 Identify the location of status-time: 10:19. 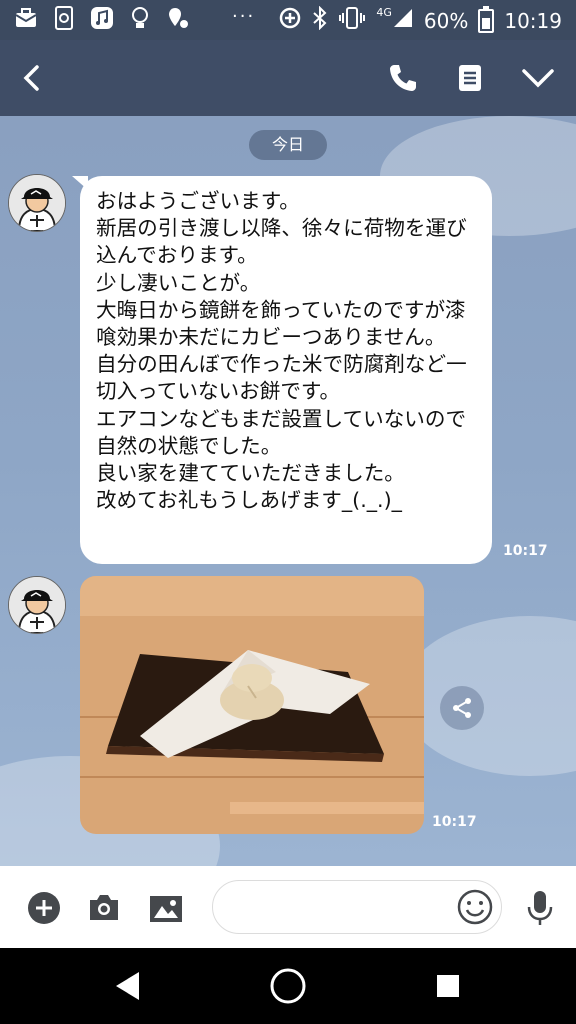
(533, 20).